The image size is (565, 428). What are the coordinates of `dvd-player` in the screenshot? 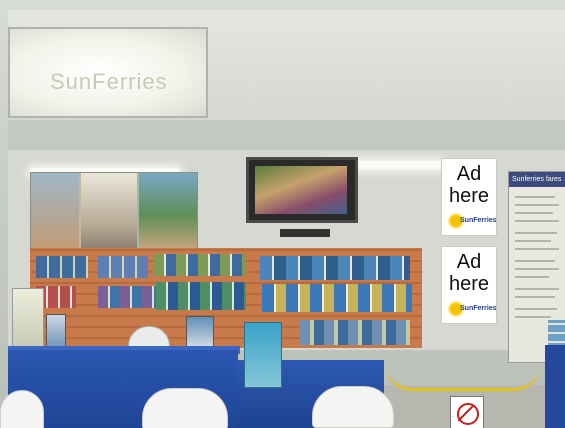 It's located at (305, 233).